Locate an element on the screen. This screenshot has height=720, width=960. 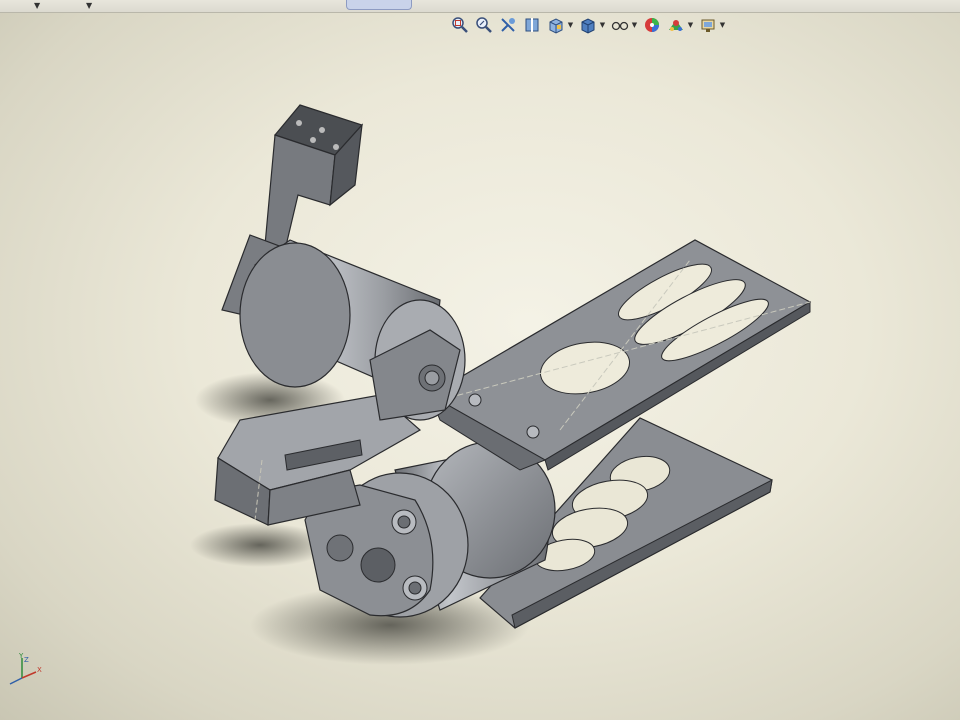
upper-mounting-plate is located at coordinates (620, 355).